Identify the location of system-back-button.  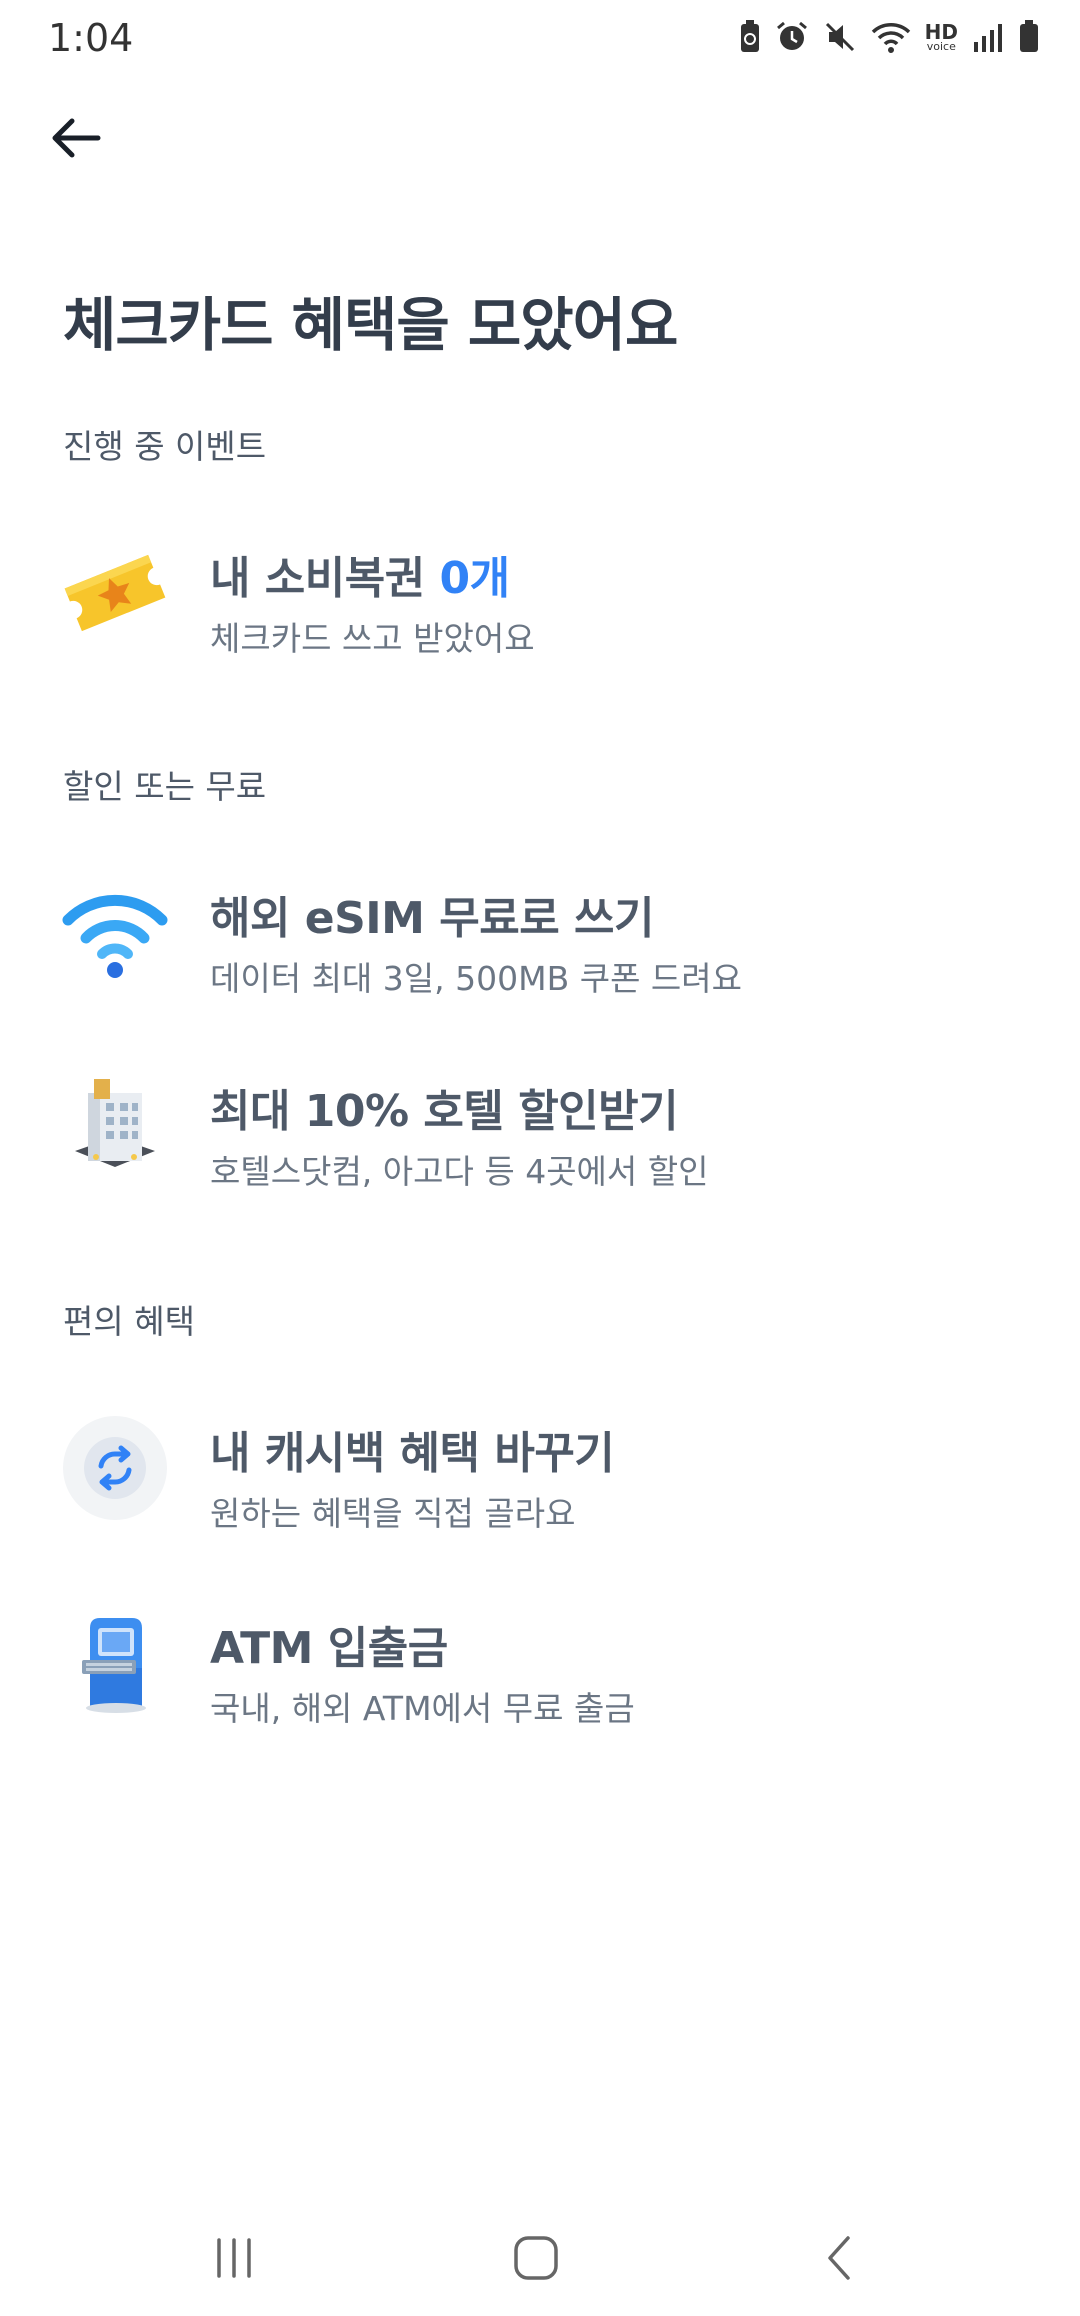
(840, 2258).